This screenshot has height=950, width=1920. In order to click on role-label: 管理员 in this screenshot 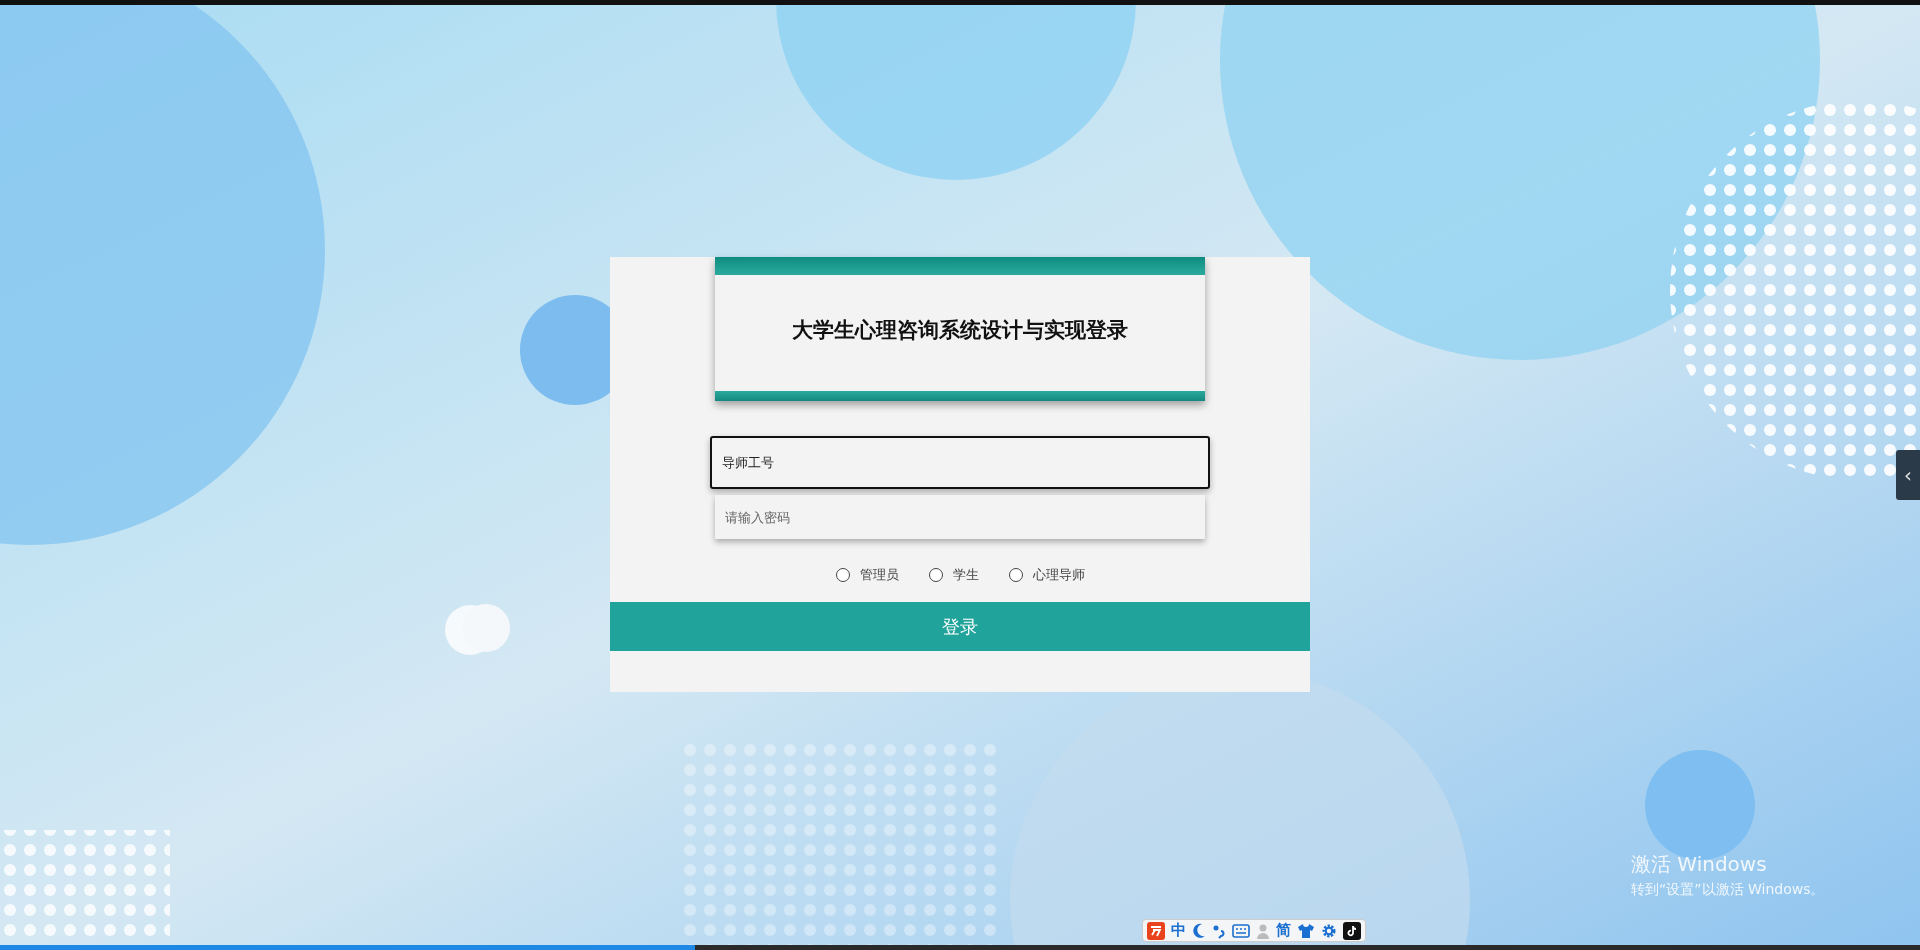, I will do `click(879, 575)`.